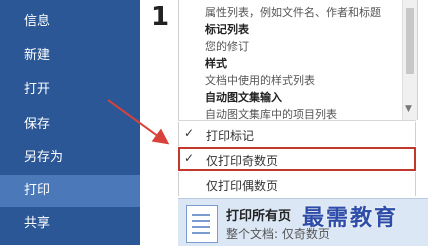 This screenshot has height=246, width=428. What do you see at coordinates (350, 218) in the screenshot?
I see `brand-watermark: 最需教育` at bounding box center [350, 218].